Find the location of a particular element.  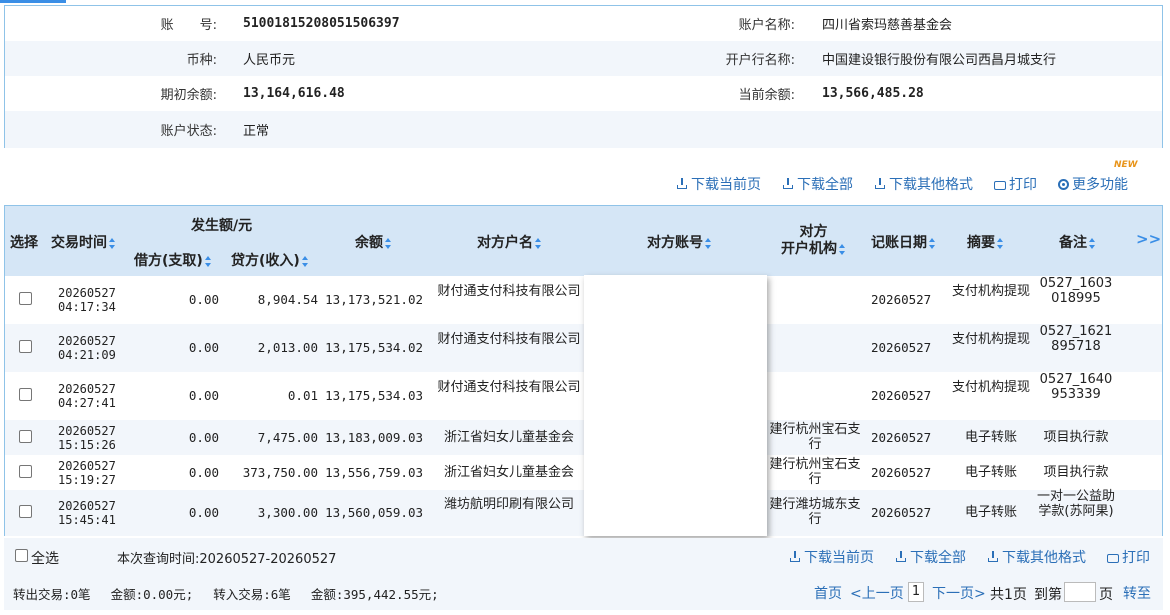

account-name: 四川省索玛慈善基金会 is located at coordinates (887, 25).